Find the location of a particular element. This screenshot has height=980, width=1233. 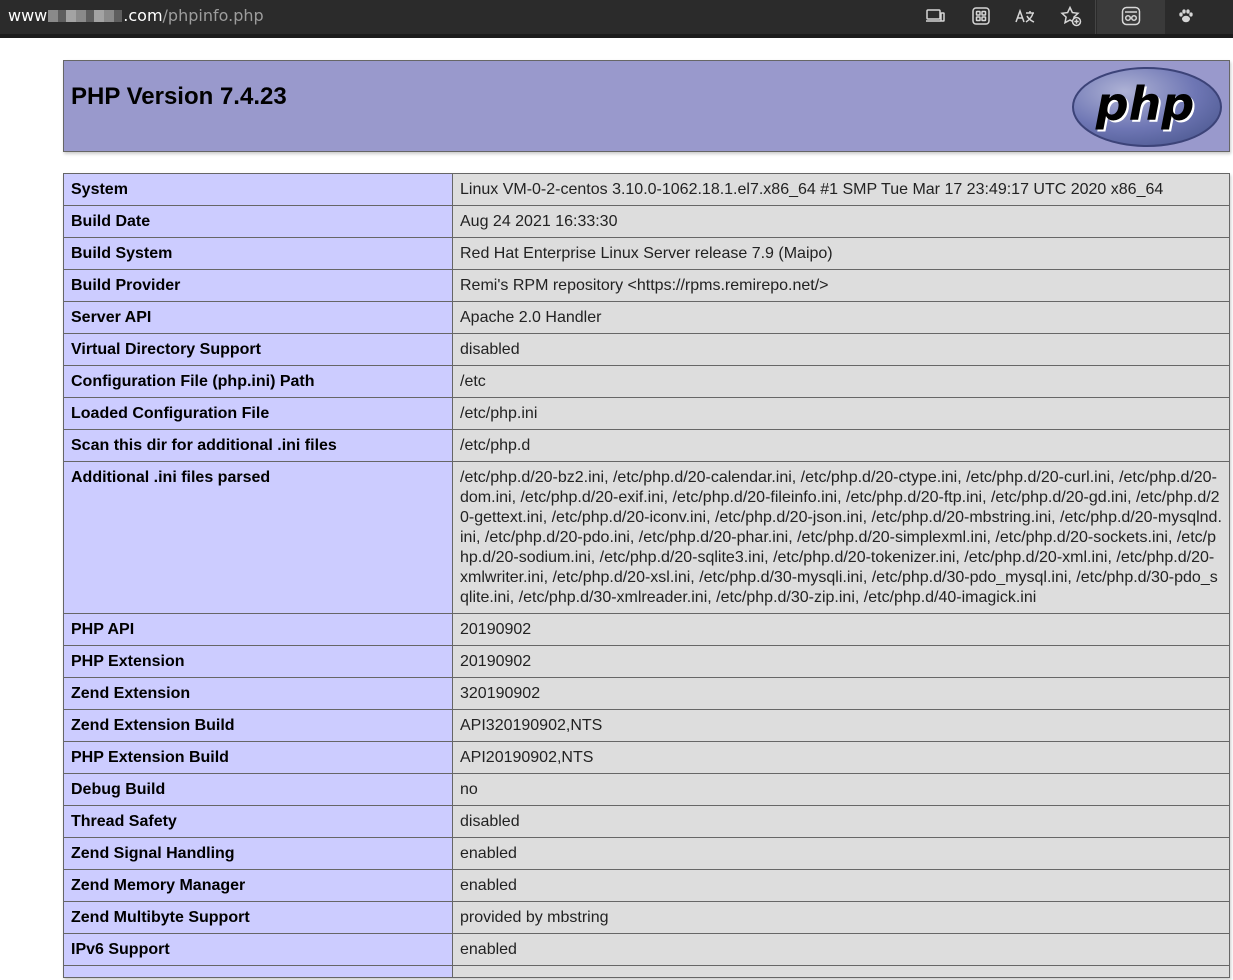

table-row: Configuration File (php.ini) Path/etc is located at coordinates (646, 381).